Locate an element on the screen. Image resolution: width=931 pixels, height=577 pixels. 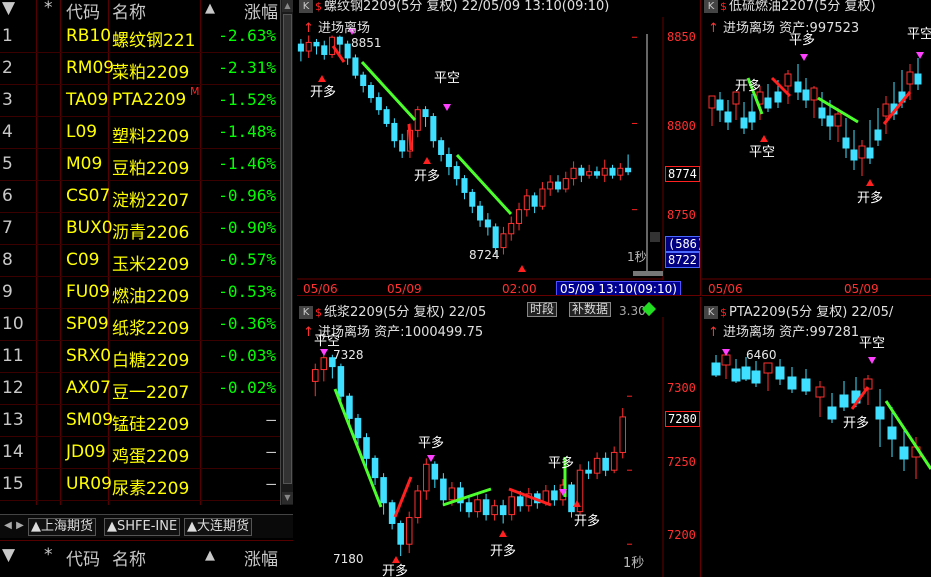
tab-next-icon: ▶ is located at coordinates (20, 526).